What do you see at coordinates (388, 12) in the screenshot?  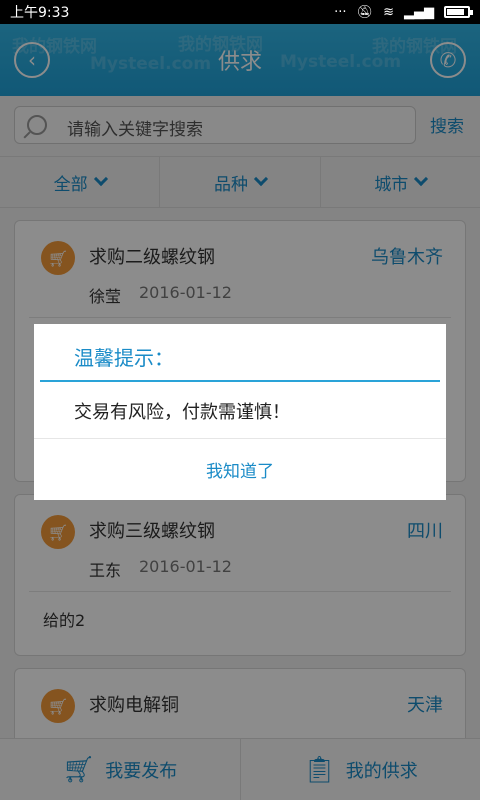 I see `wifi-icon: ≋` at bounding box center [388, 12].